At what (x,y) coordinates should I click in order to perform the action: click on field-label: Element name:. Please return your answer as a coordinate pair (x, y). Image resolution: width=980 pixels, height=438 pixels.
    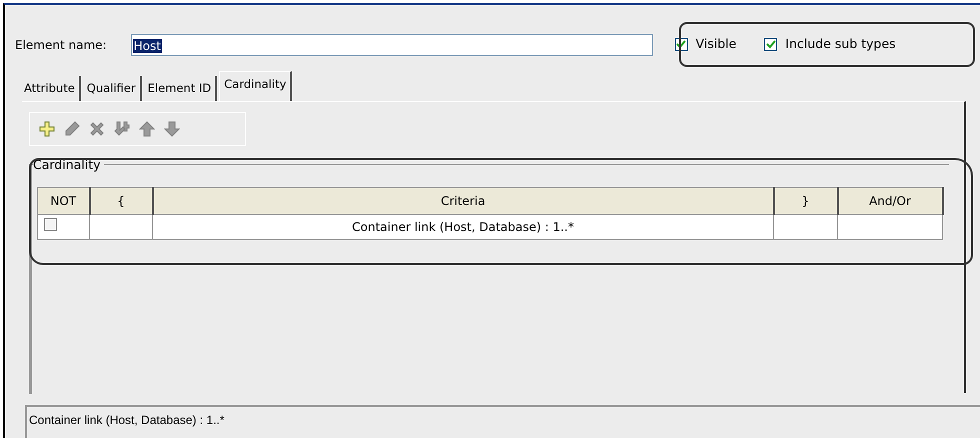
    Looking at the image, I should click on (61, 45).